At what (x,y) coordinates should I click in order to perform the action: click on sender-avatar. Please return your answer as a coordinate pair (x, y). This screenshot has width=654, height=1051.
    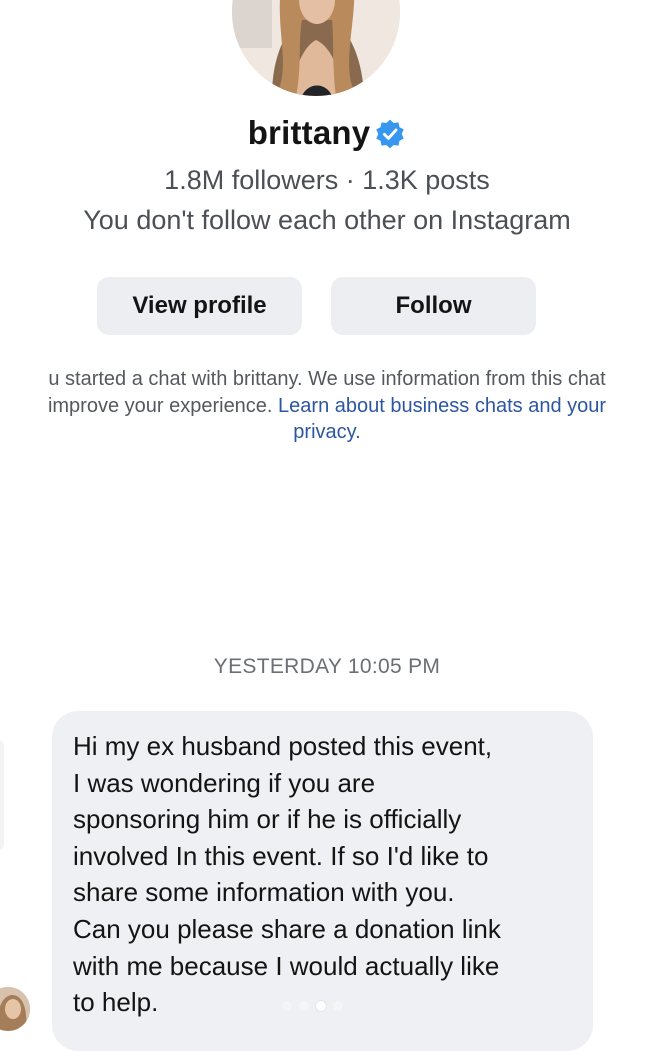
    Looking at the image, I should click on (15, 1009).